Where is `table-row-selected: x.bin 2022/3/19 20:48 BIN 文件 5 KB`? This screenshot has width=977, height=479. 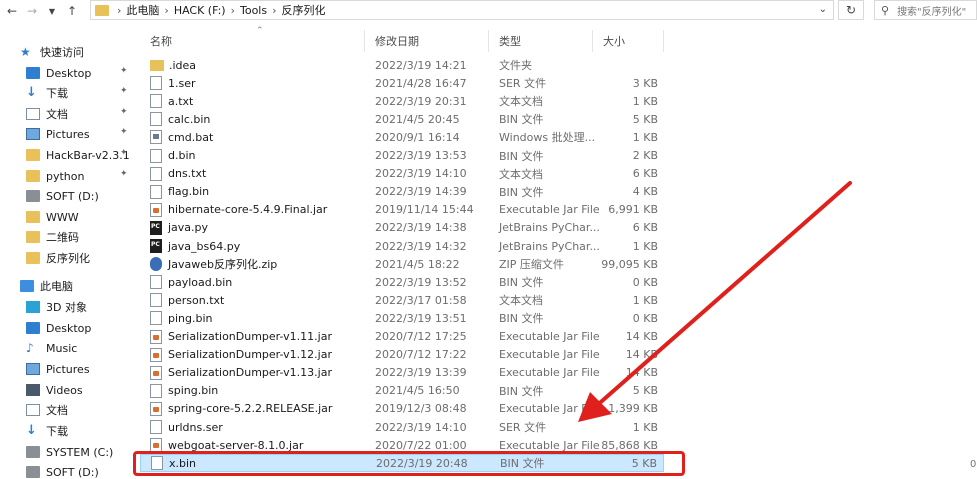
table-row-selected: x.bin 2022/3/19 20:48 BIN 文件 5 KB is located at coordinates (402, 463).